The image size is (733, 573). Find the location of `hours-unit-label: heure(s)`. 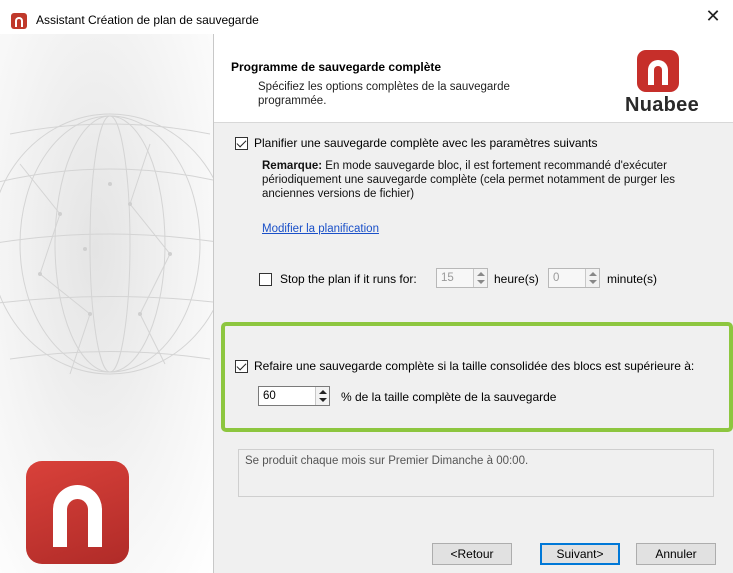

hours-unit-label: heure(s) is located at coordinates (516, 279).